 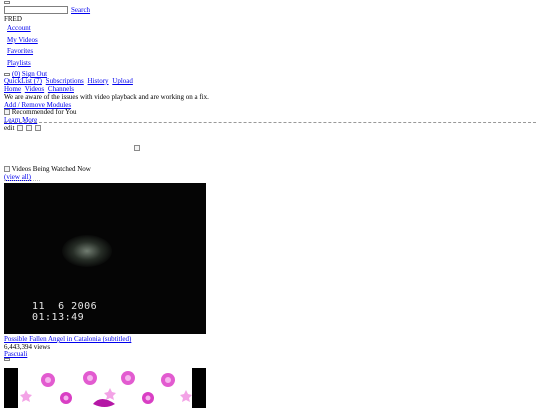 What do you see at coordinates (104, 403) in the screenshot?
I see `logo-swirl` at bounding box center [104, 403].